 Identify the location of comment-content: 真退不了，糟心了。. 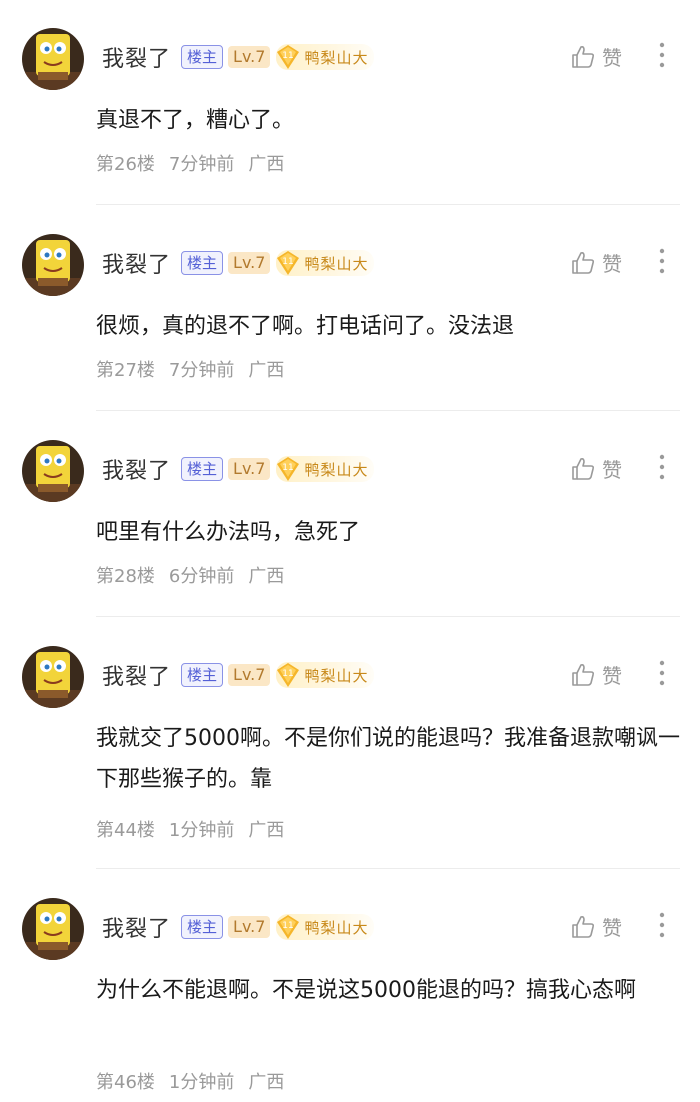
(195, 120).